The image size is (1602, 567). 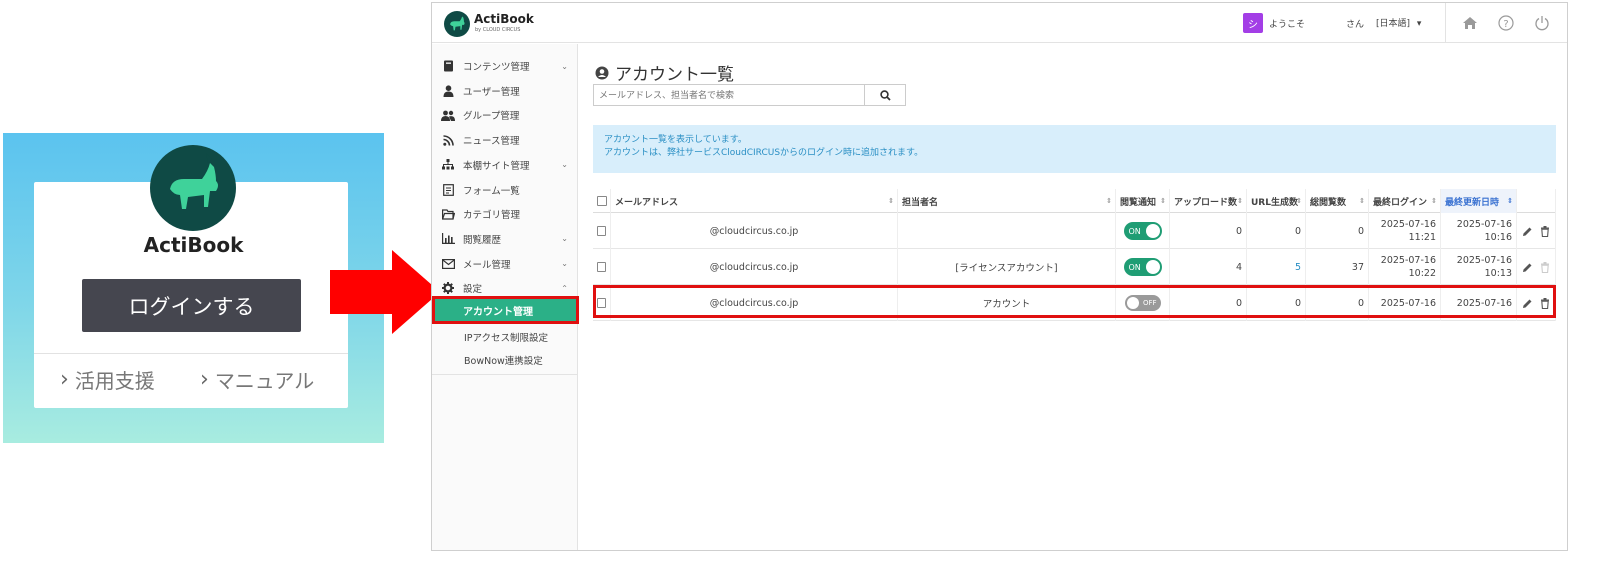 What do you see at coordinates (448, 214) in the screenshot?
I see `folder-icon` at bounding box center [448, 214].